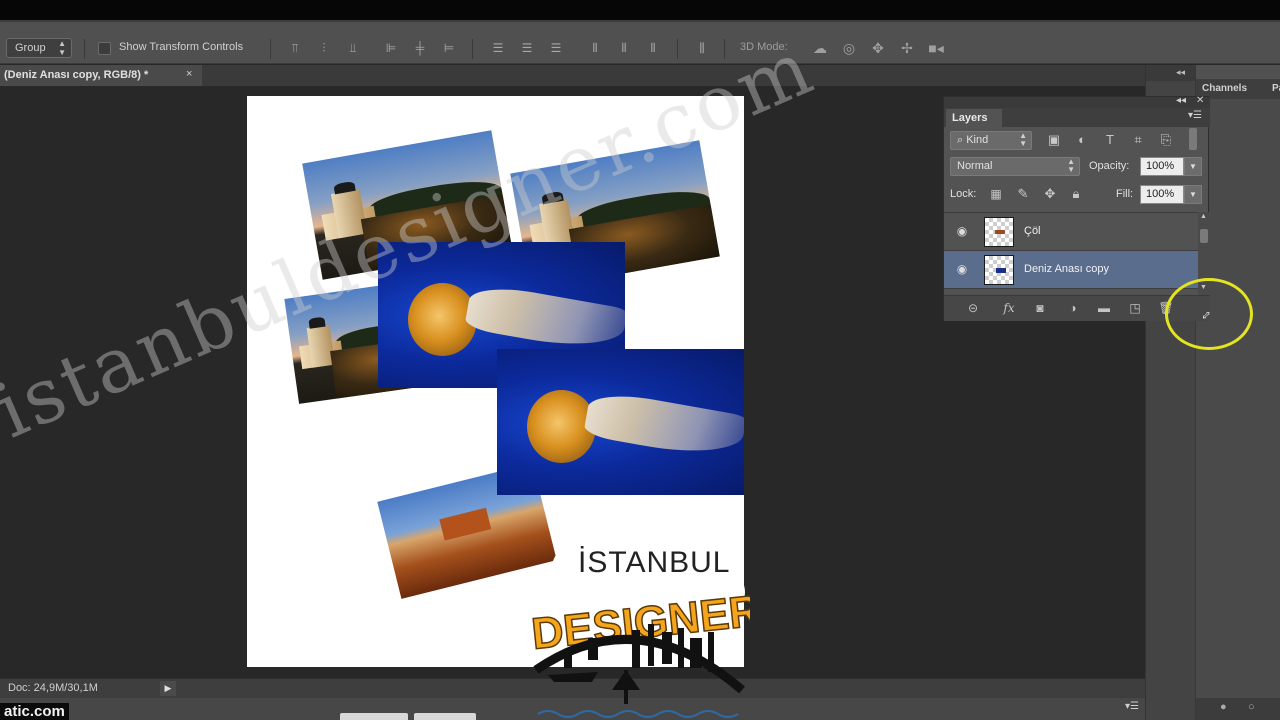 Image resolution: width=1280 pixels, height=720 pixels. What do you see at coordinates (1125, 194) in the screenshot?
I see `fill-label: Fill:` at bounding box center [1125, 194].